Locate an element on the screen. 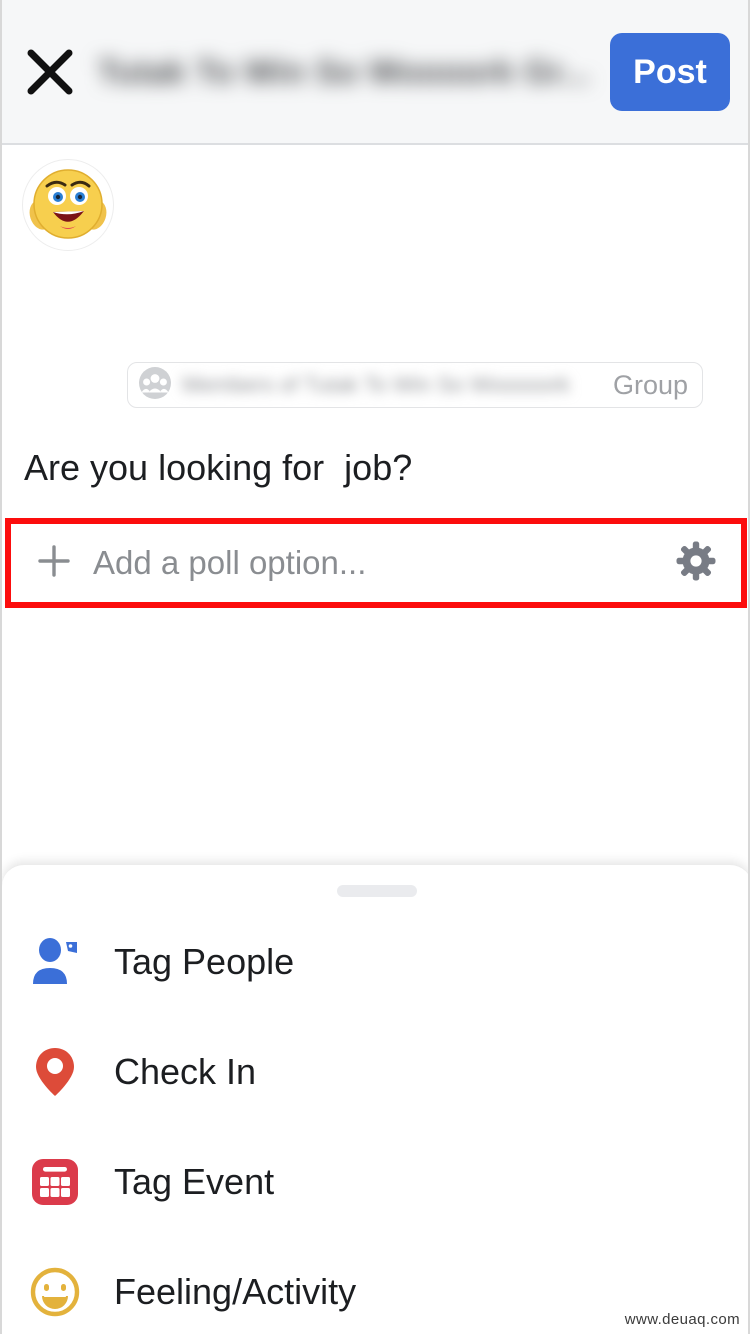 The width and height of the screenshot is (750, 1334). identity-row is located at coordinates (375, 208).